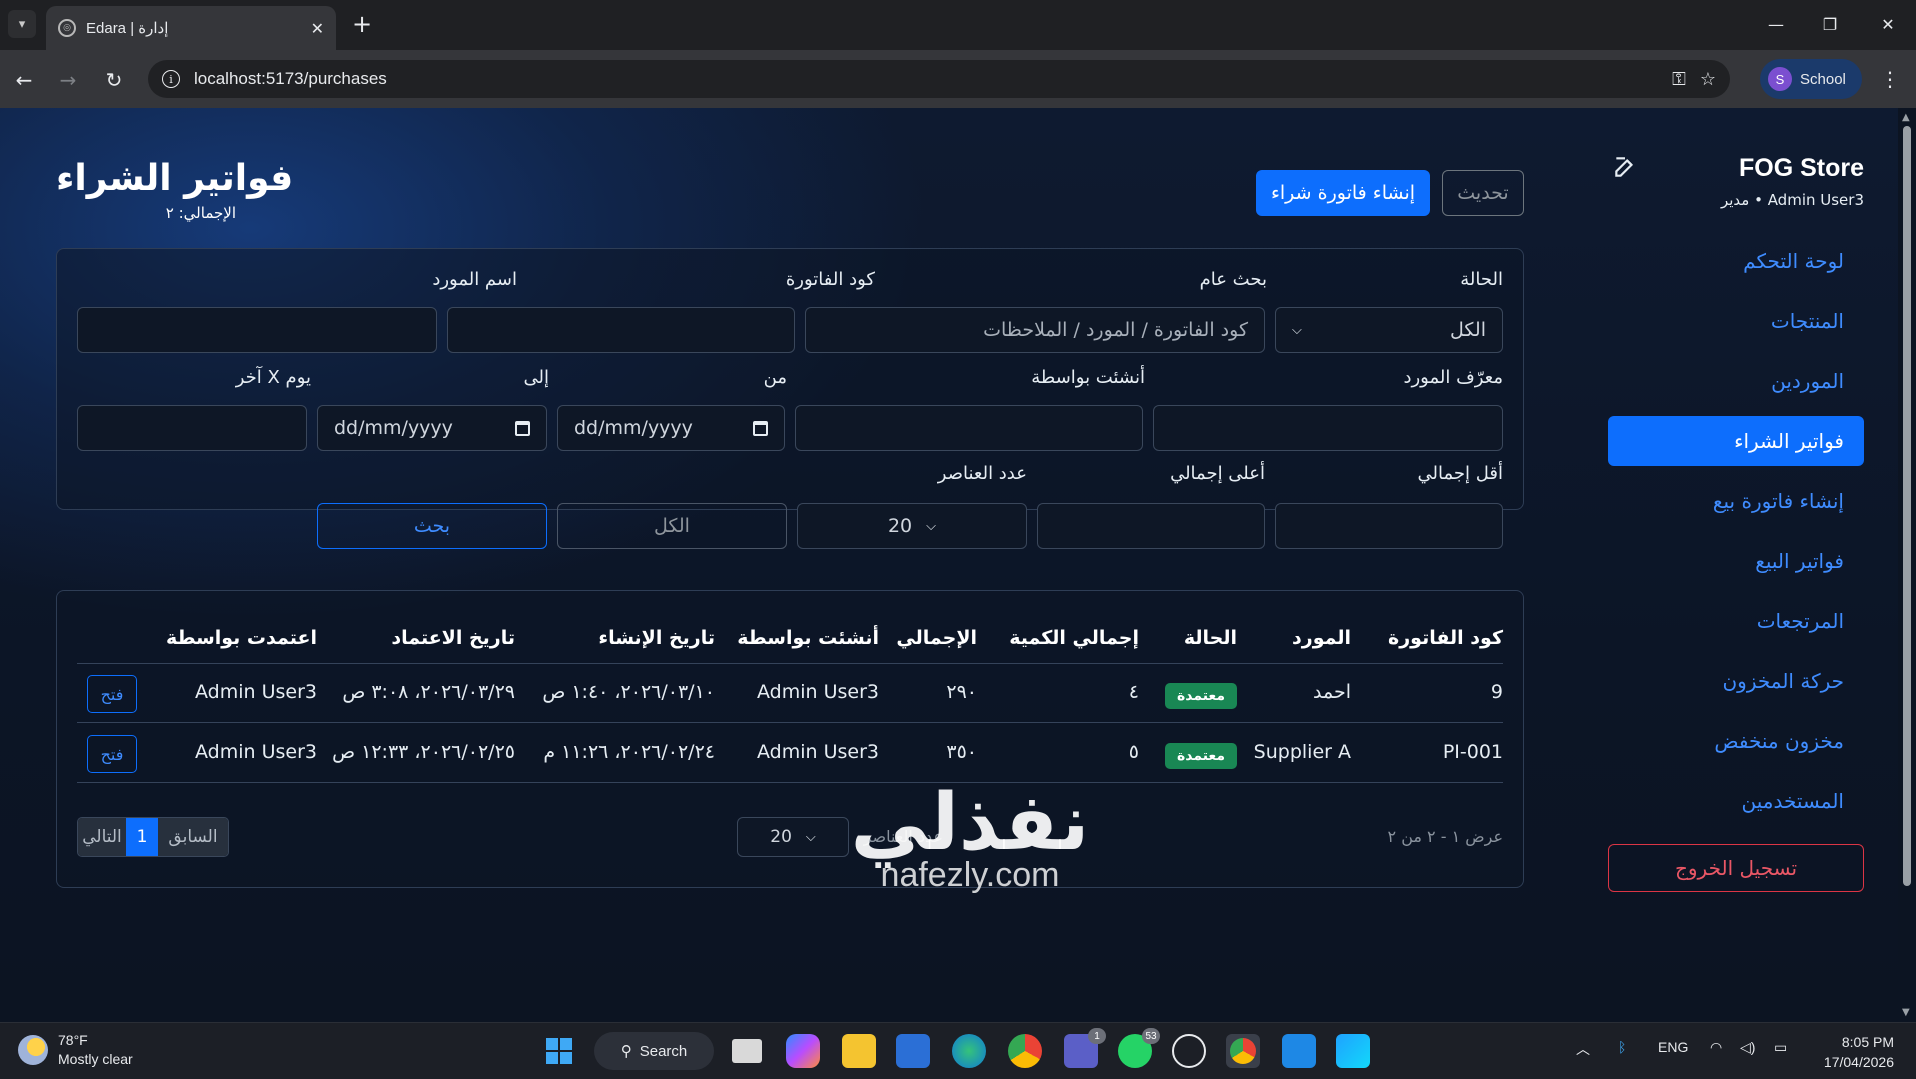 This screenshot has width=1916, height=1079. Describe the element at coordinates (1389, 526) in the screenshot. I see `min-total-input` at that location.